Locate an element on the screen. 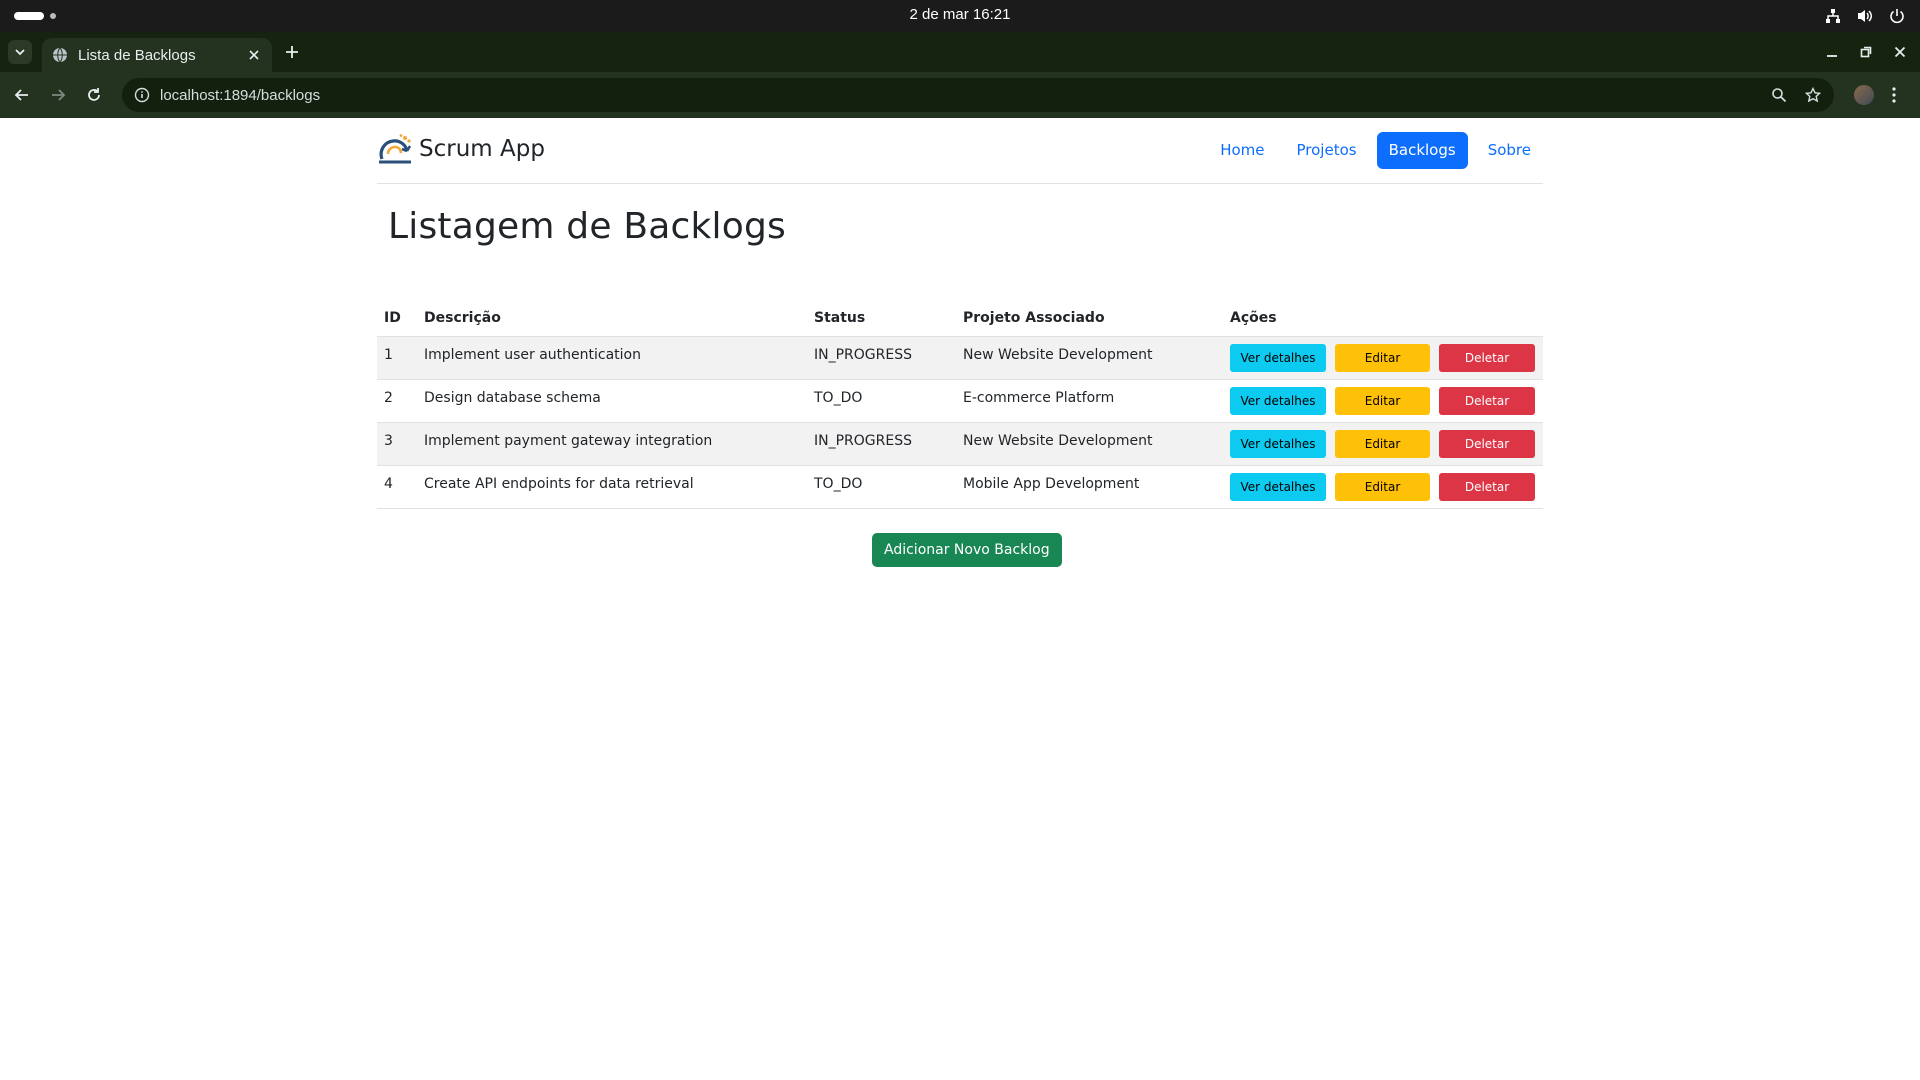 The width and height of the screenshot is (1920, 1080). reload-button is located at coordinates (94, 95).